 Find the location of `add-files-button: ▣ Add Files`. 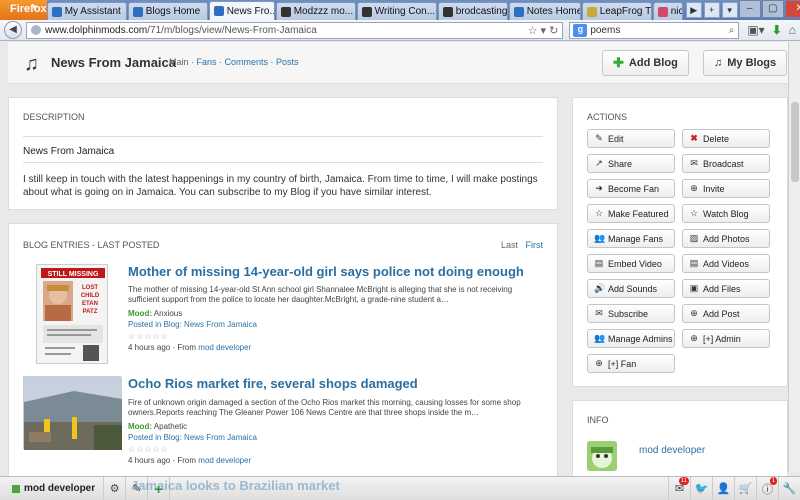

add-files-button: ▣ Add Files is located at coordinates (726, 288).